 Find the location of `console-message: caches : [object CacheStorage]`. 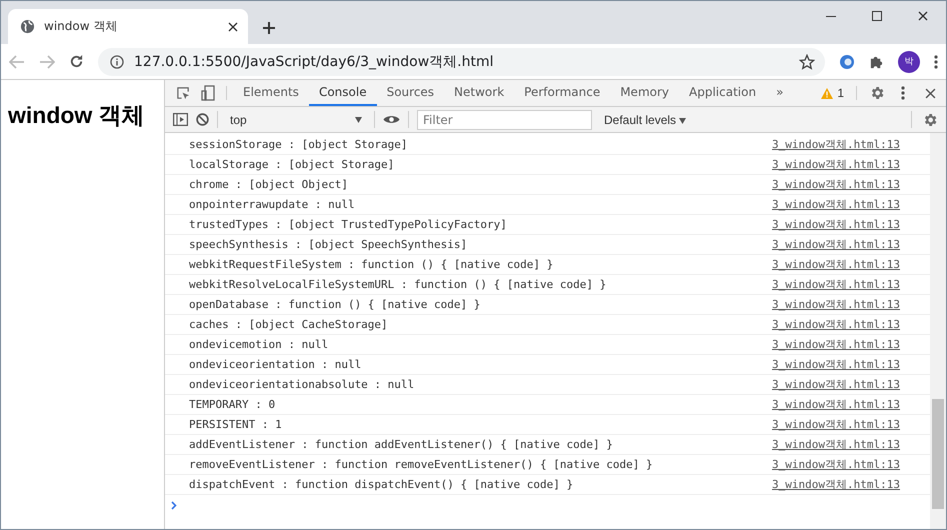

console-message: caches : [object CacheStorage] is located at coordinates (289, 324).